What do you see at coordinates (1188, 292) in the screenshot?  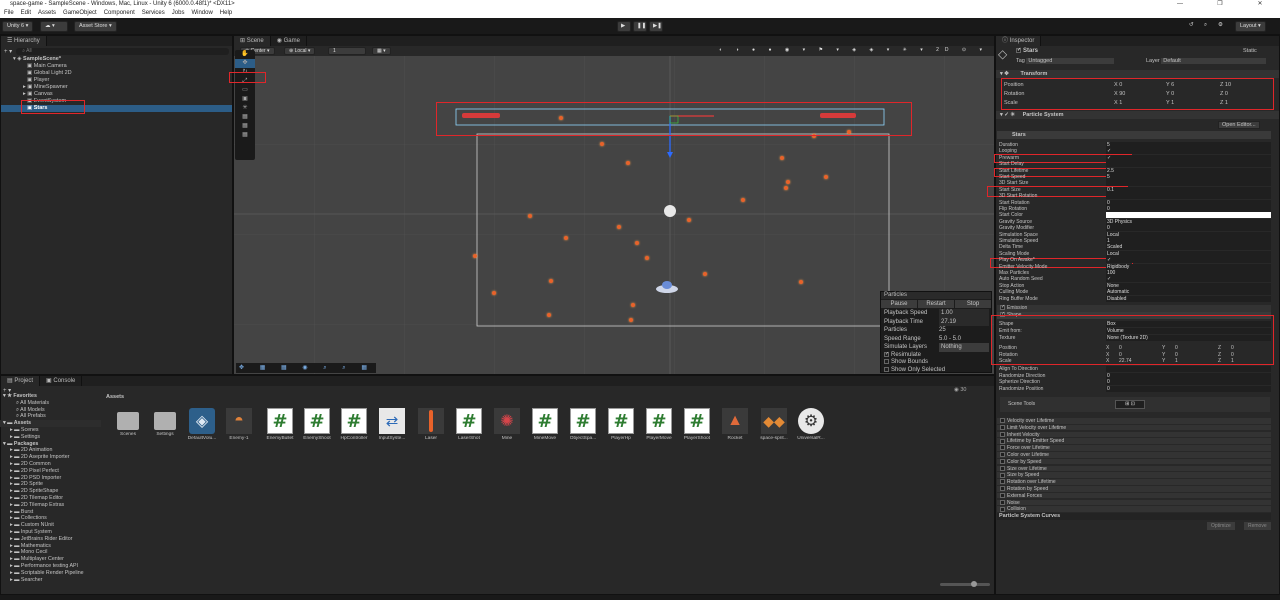 I see `param-field-culling-mode: Automatic` at bounding box center [1188, 292].